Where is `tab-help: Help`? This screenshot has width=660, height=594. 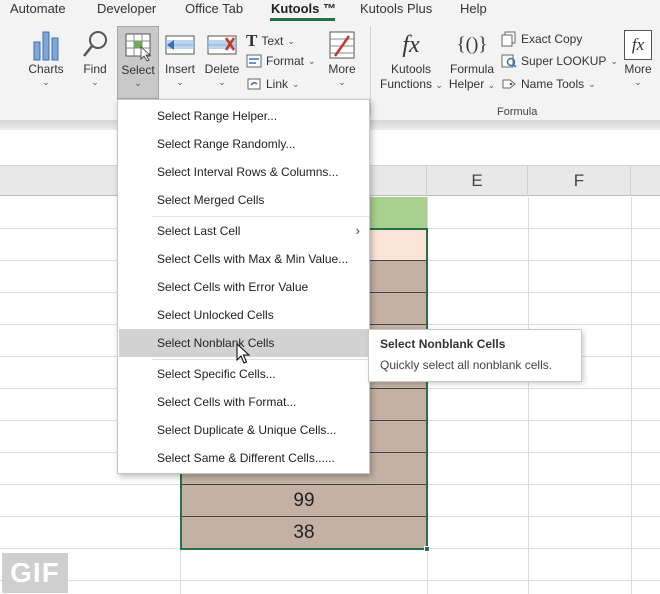
tab-help: Help is located at coordinates (473, 8).